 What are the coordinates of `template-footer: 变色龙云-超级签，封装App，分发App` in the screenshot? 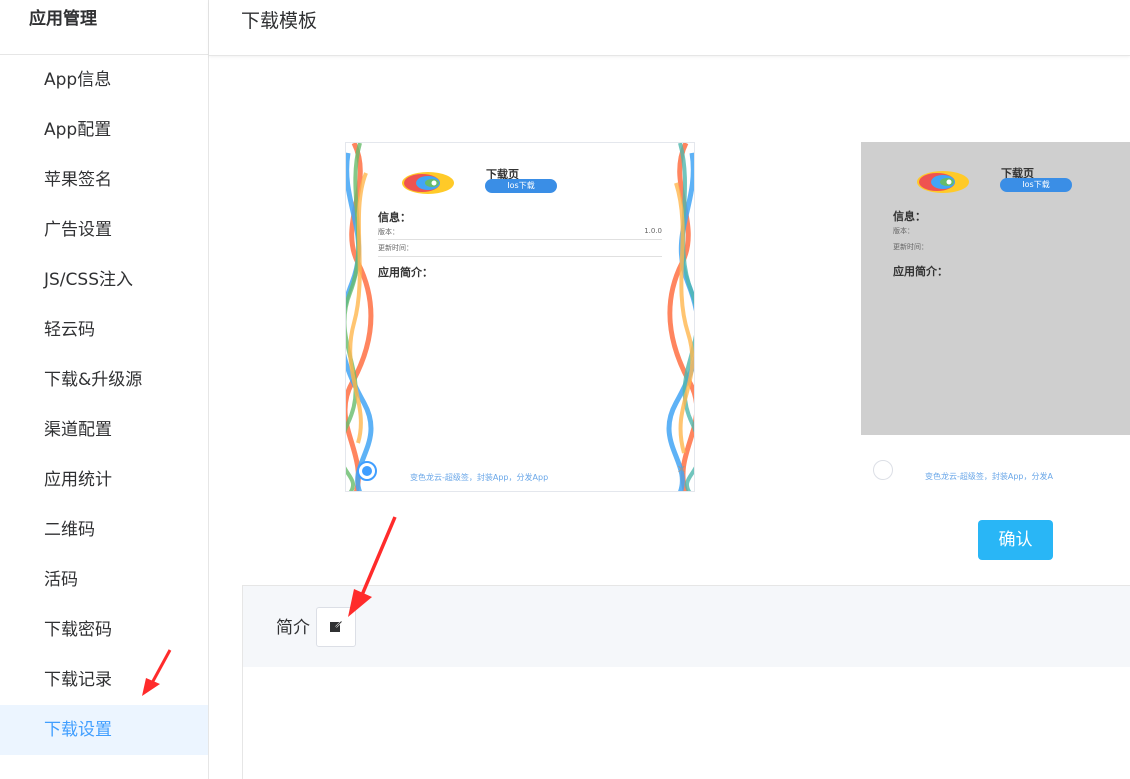 It's located at (479, 477).